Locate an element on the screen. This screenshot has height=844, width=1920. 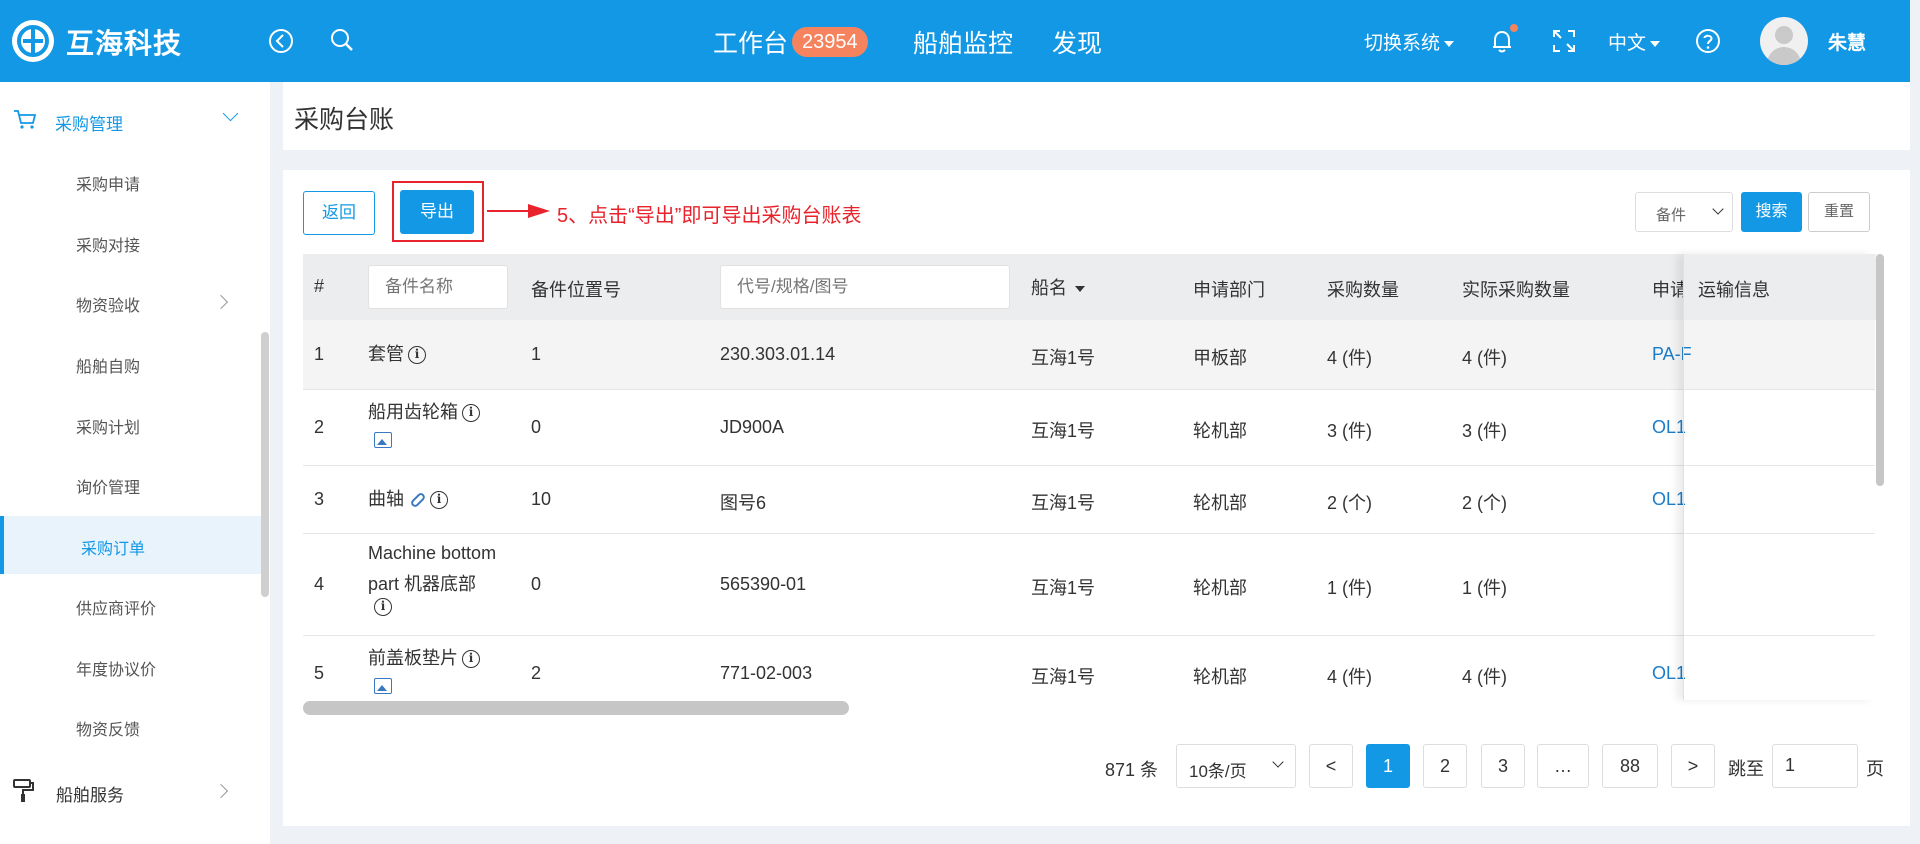
search-icon is located at coordinates (342, 41).